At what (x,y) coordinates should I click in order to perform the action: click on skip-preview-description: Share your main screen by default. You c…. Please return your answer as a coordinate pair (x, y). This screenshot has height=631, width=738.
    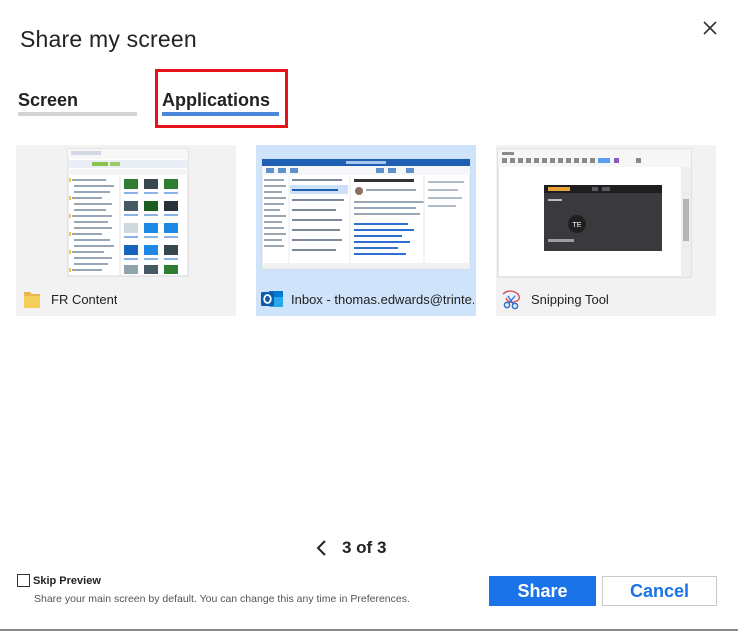
    Looking at the image, I should click on (222, 599).